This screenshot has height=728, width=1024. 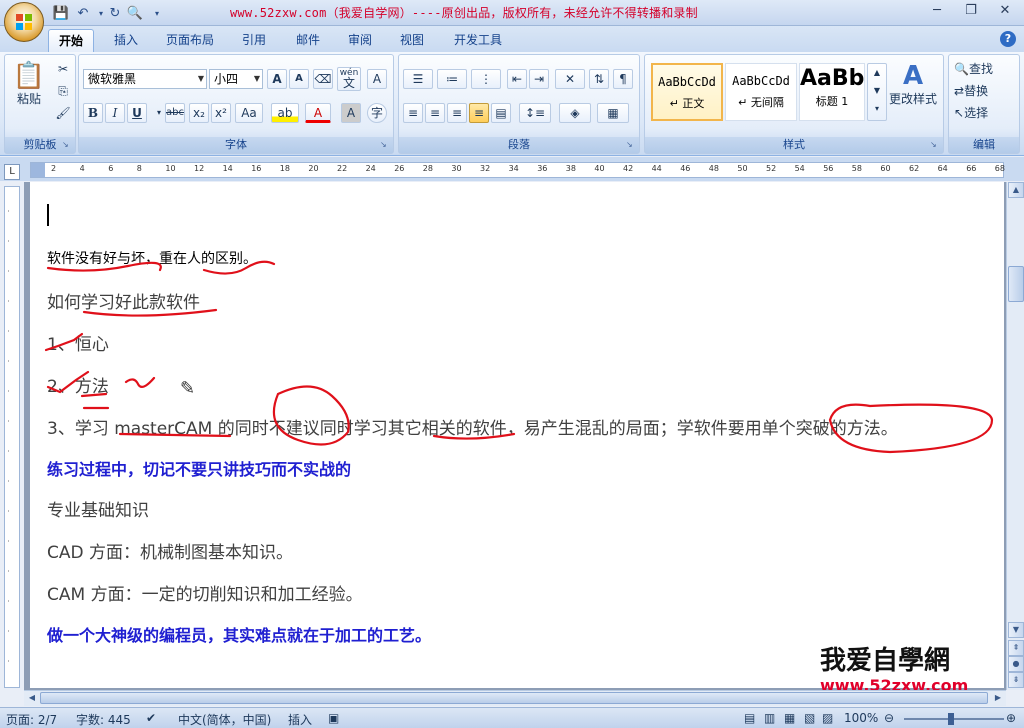 I want to click on scroll-thumb, so click(x=1016, y=284).